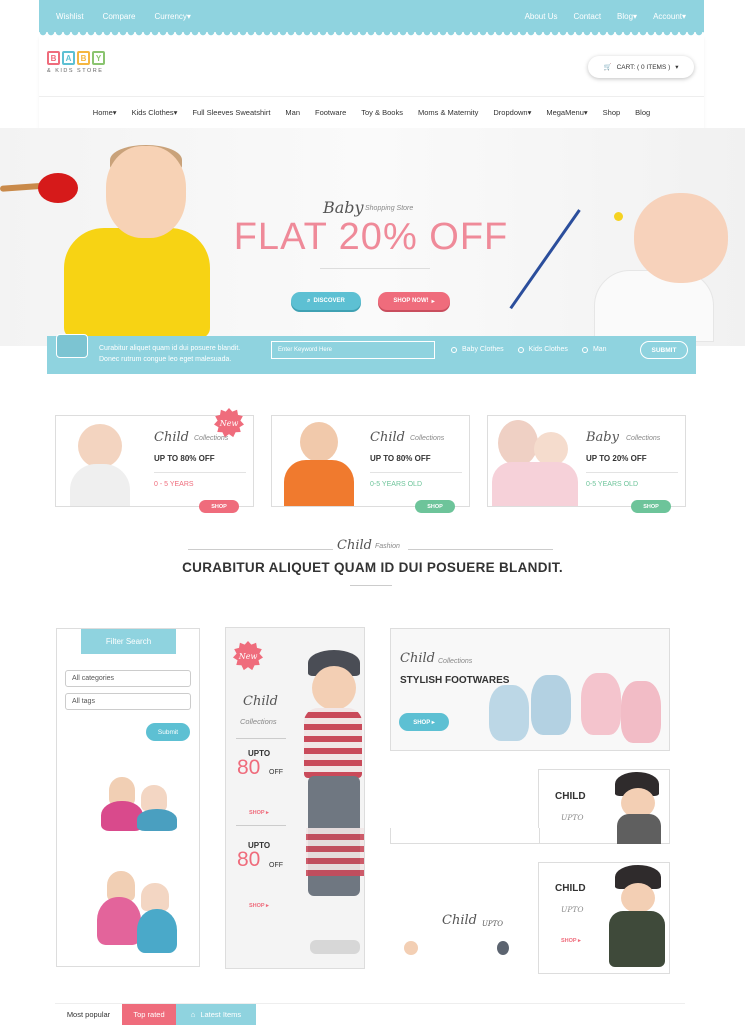  I want to click on site-logo: B A B Y & KIDS STORE, so click(82, 68).